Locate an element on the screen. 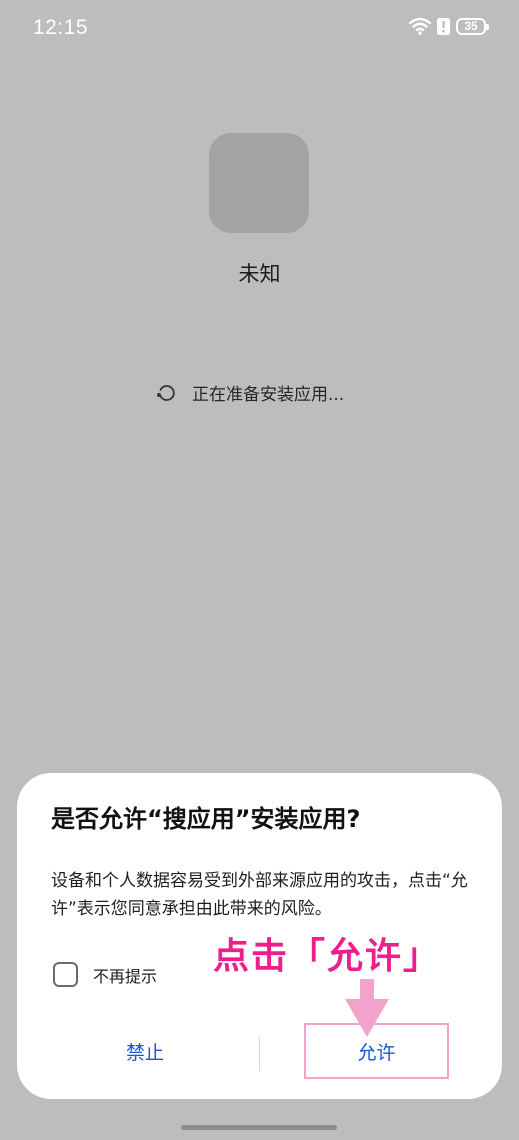 The image size is (519, 1140). app-name: 未知 is located at coordinates (259, 274).